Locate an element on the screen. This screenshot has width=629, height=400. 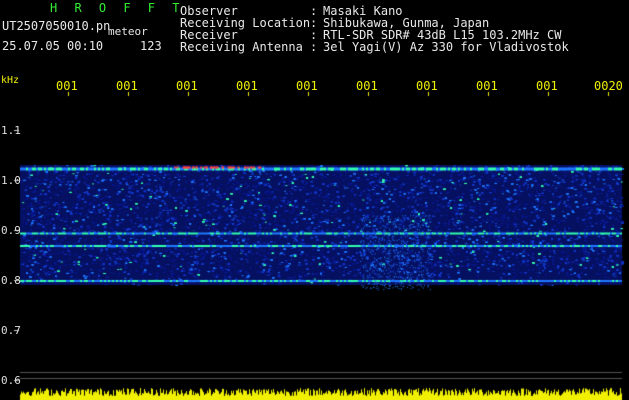
brand-title: H R O F F T is located at coordinates (117, 8).